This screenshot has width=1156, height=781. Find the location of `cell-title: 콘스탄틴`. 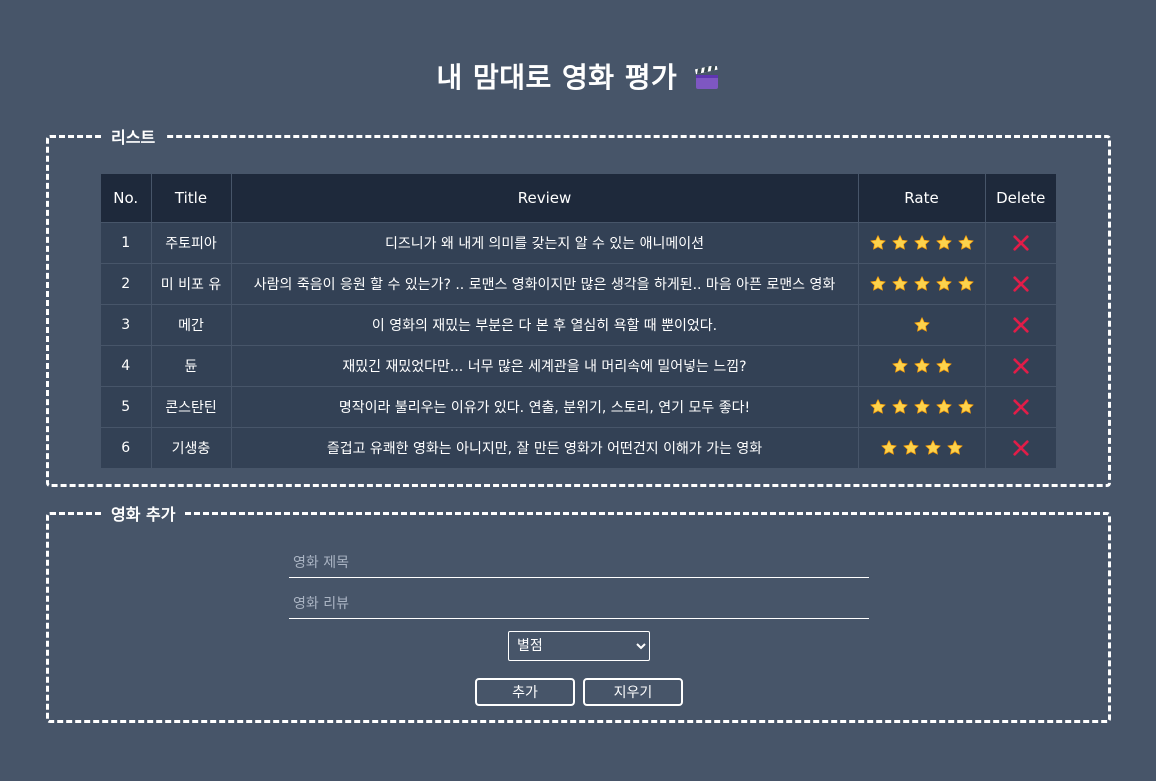

cell-title: 콘스탄틴 is located at coordinates (191, 407).